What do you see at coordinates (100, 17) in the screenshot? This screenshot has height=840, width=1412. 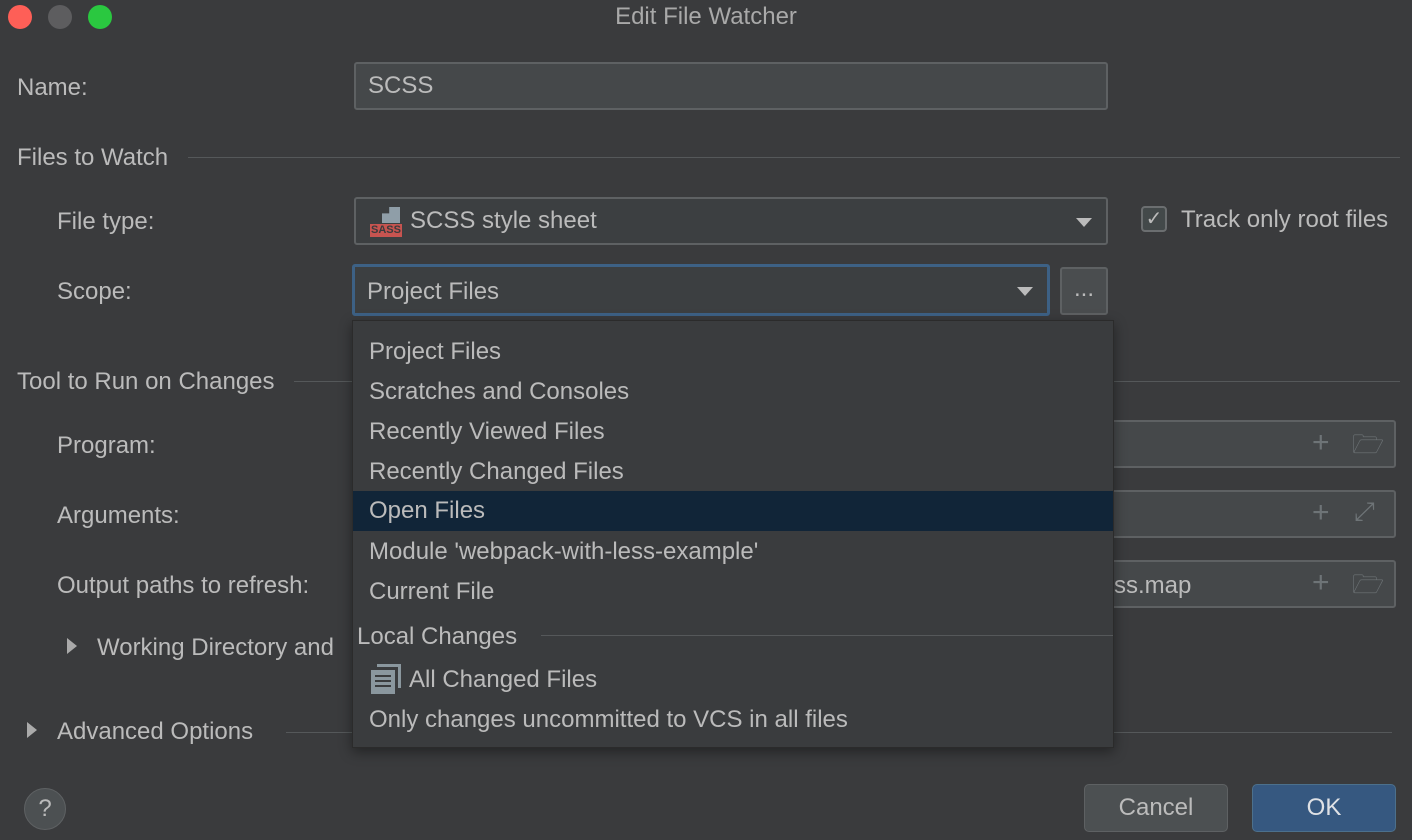 I see `maximize-window-button` at bounding box center [100, 17].